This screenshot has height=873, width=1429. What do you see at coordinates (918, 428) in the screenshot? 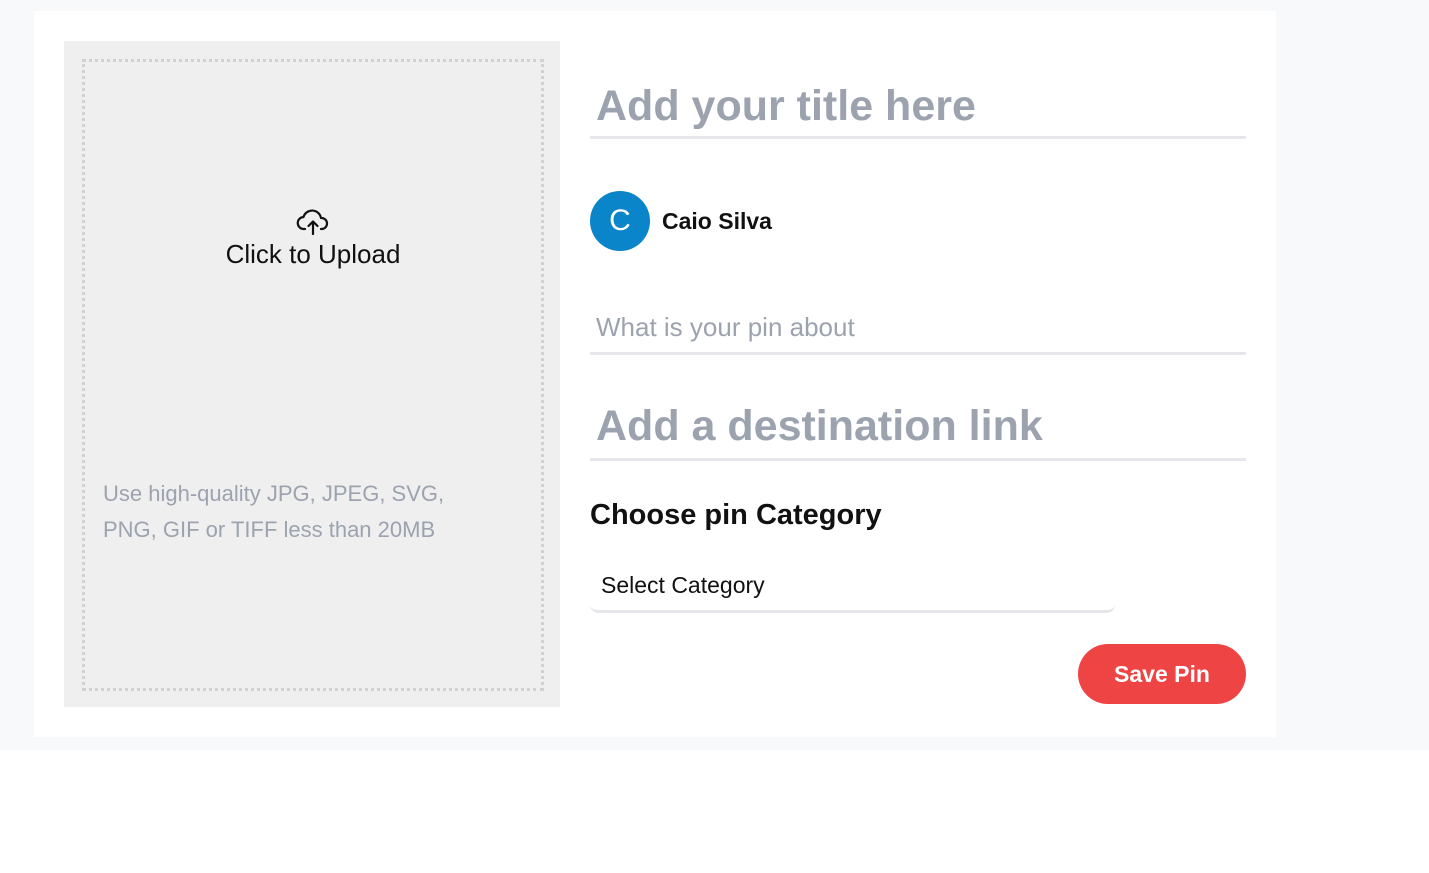
I see `destination-link-input` at bounding box center [918, 428].